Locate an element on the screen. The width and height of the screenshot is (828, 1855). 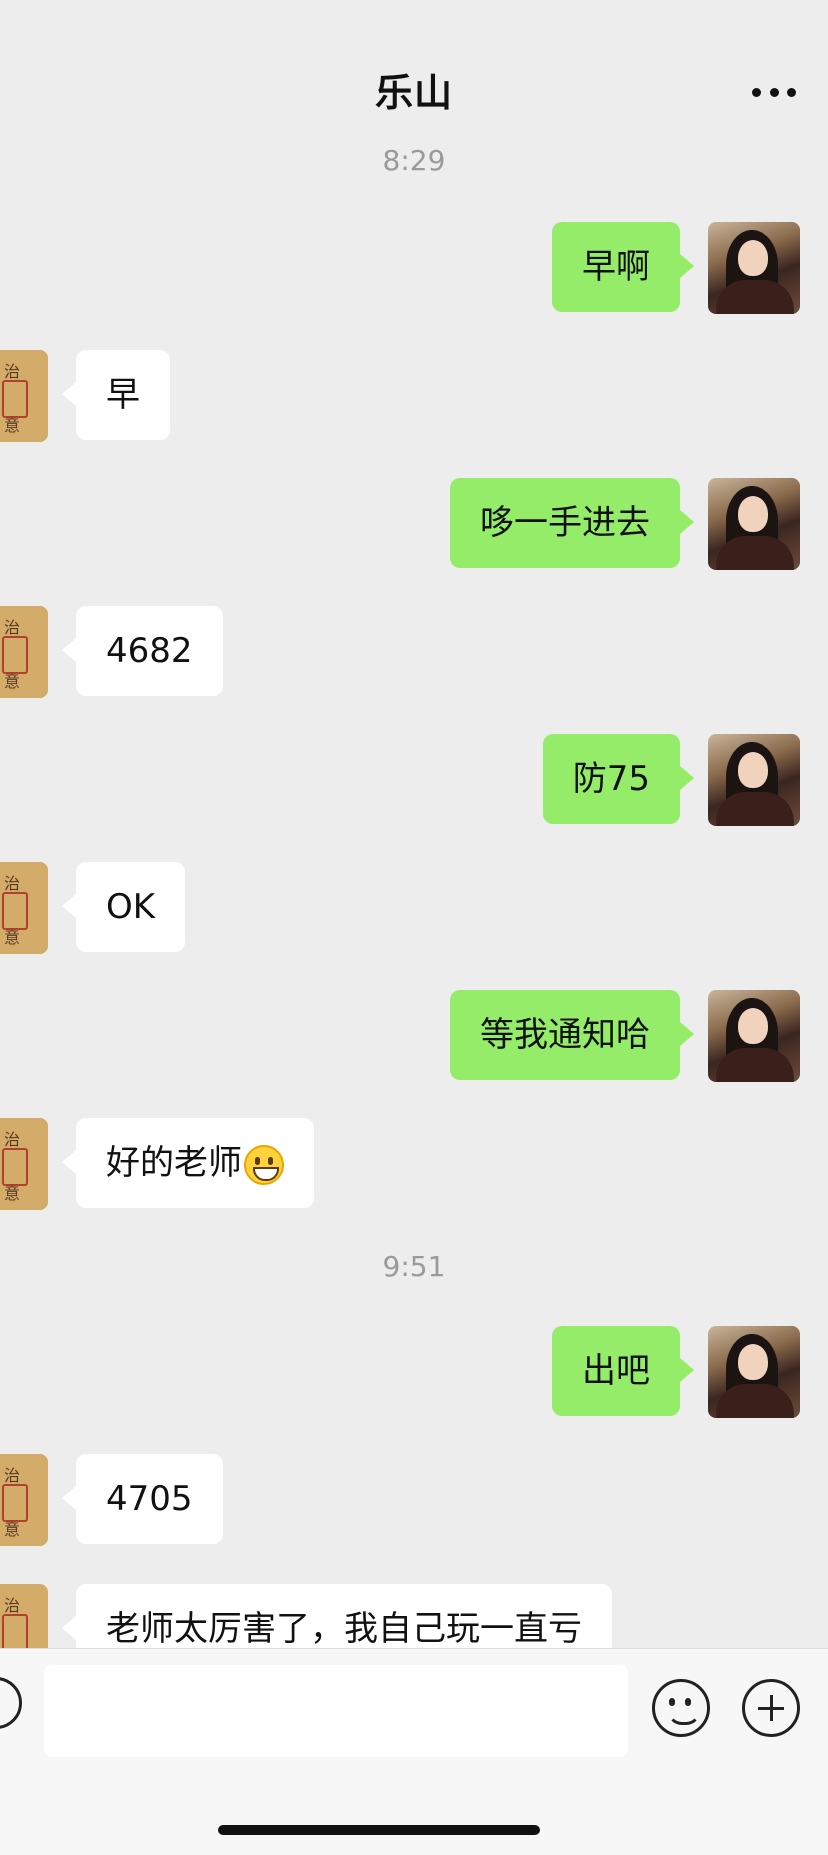
more-icon is located at coordinates (774, 92).